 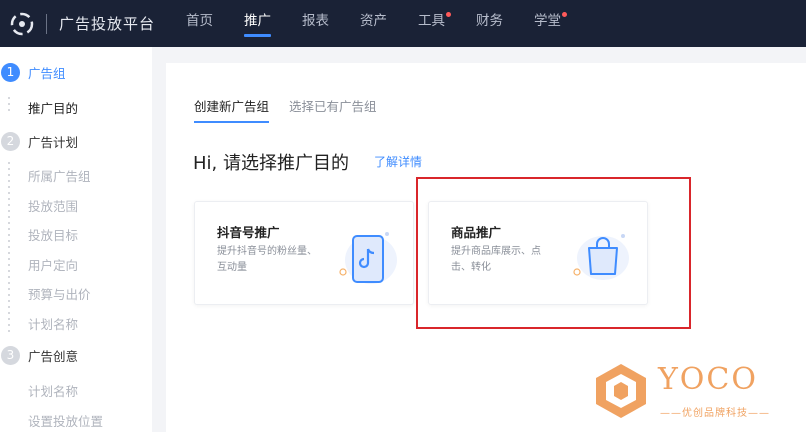 I want to click on sidebar-item-promotion-goal: 推广目的, so click(x=53, y=107).